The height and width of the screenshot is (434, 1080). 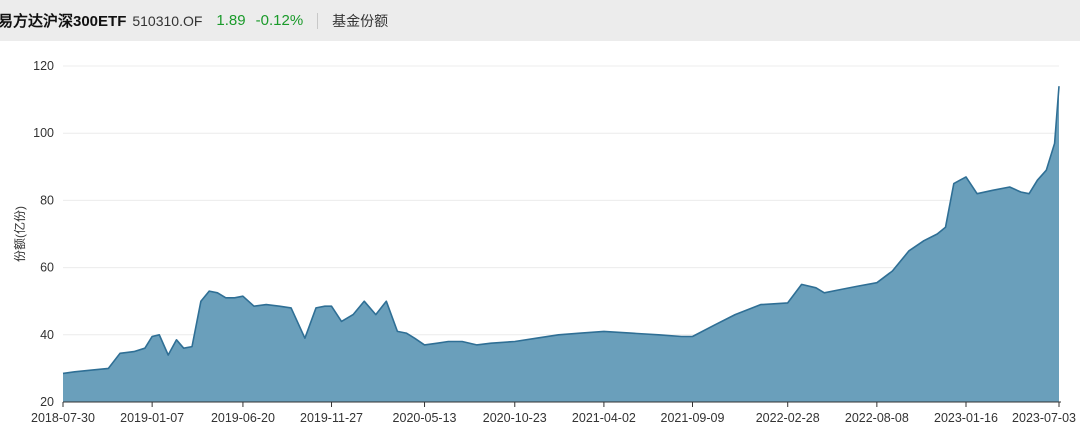 I want to click on y-tick-label: 20, so click(x=47, y=402).